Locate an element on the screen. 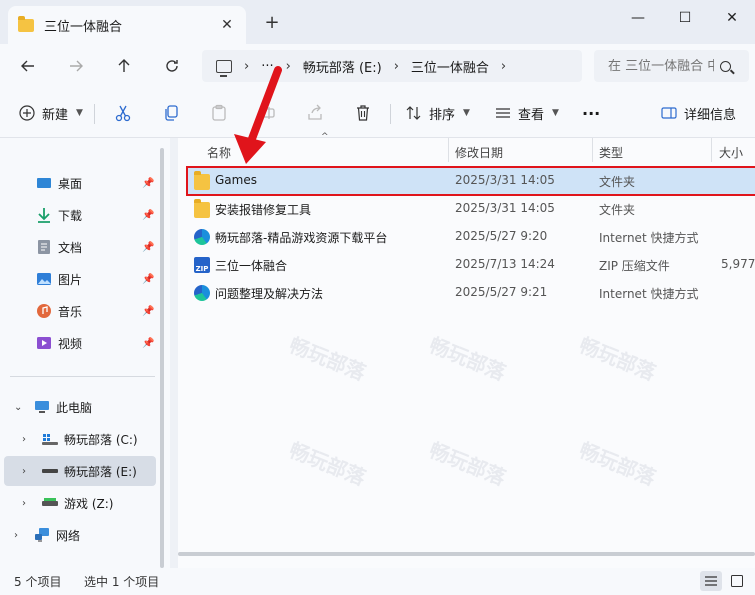 The height and width of the screenshot is (595, 755). column-header-date: 修改日期 is located at coordinates (479, 152).